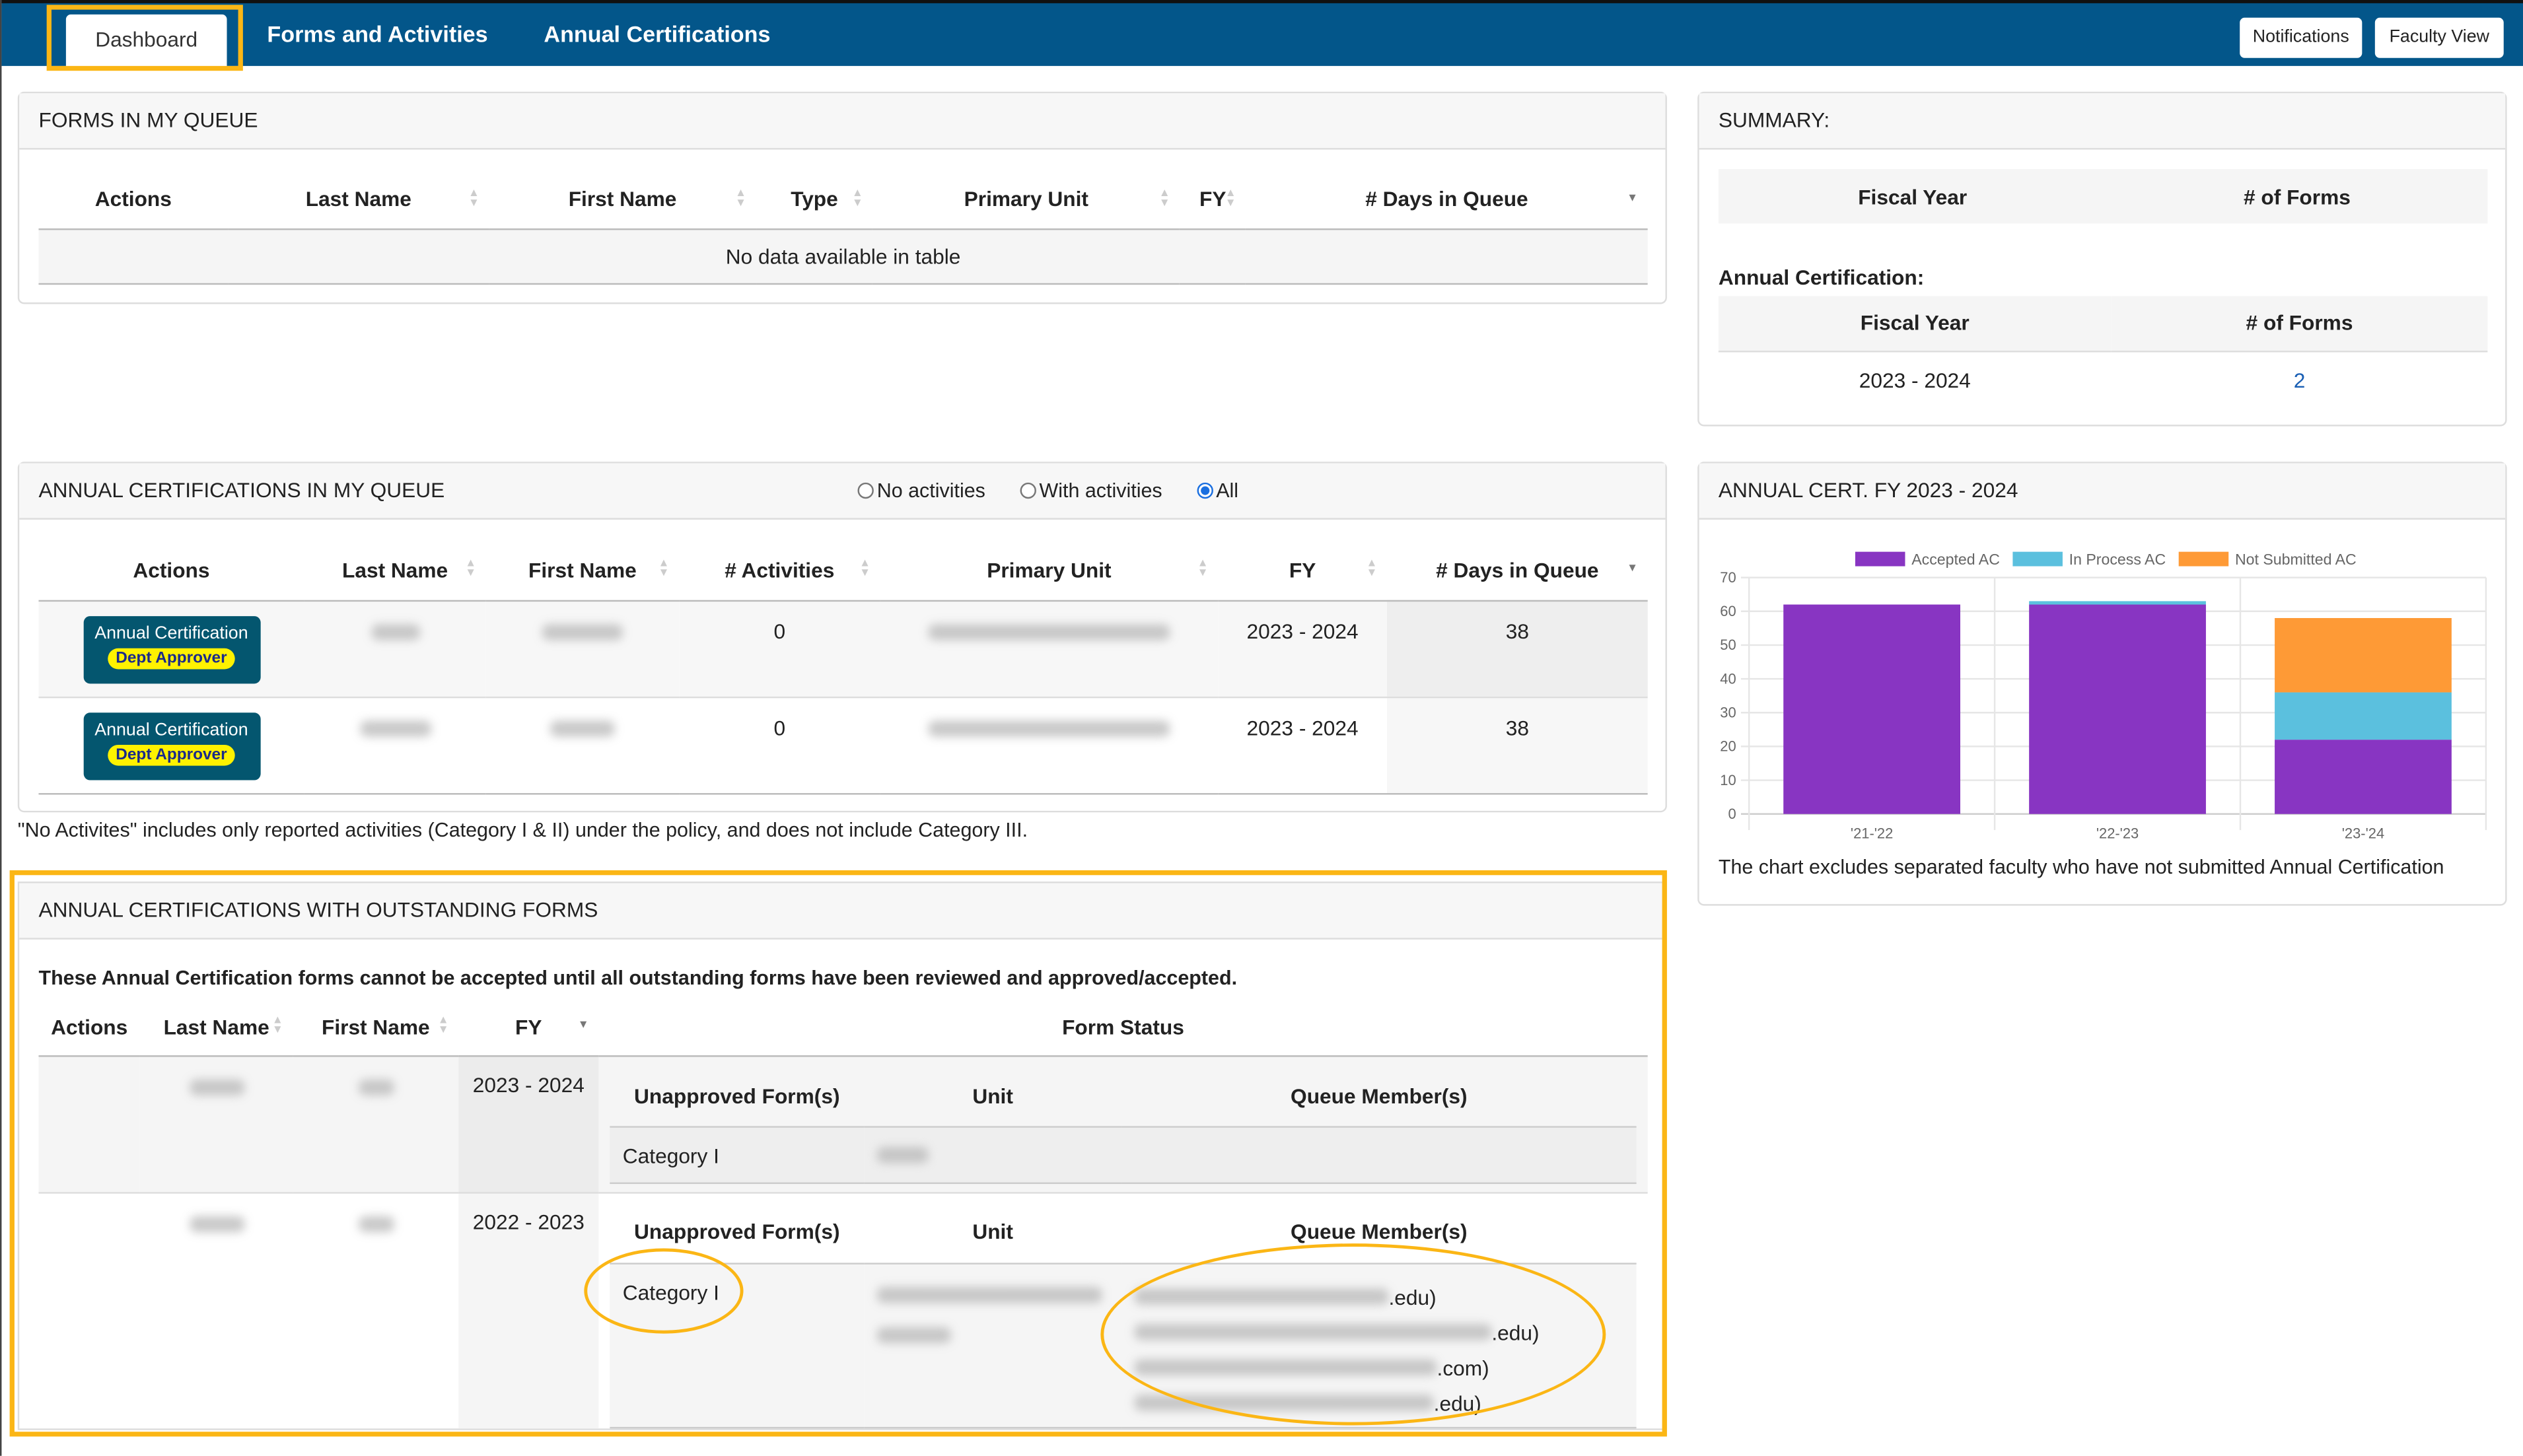 Image resolution: width=2523 pixels, height=1456 pixels. What do you see at coordinates (1728, 678) in the screenshot?
I see `y-tick-label: 40` at bounding box center [1728, 678].